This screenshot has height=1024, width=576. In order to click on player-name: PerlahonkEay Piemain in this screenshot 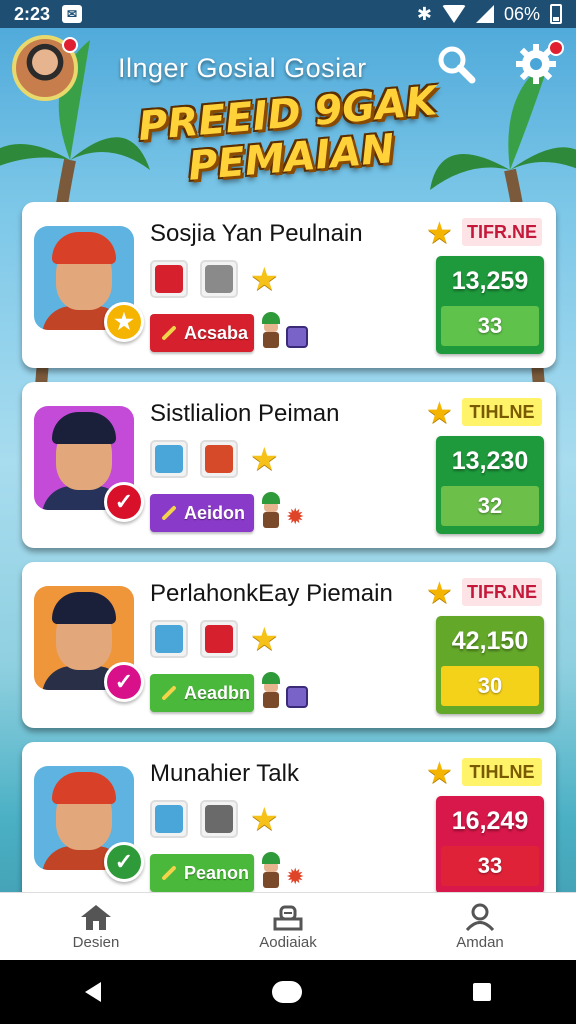, I will do `click(271, 593)`.